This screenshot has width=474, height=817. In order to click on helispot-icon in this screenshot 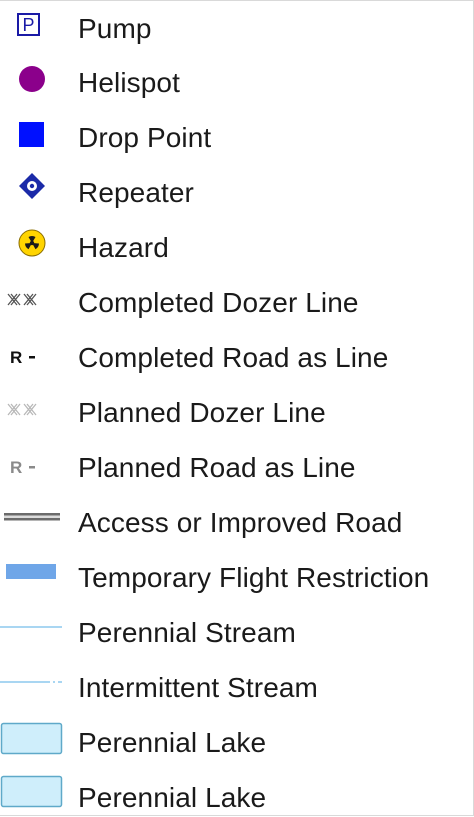, I will do `click(32, 83)`.